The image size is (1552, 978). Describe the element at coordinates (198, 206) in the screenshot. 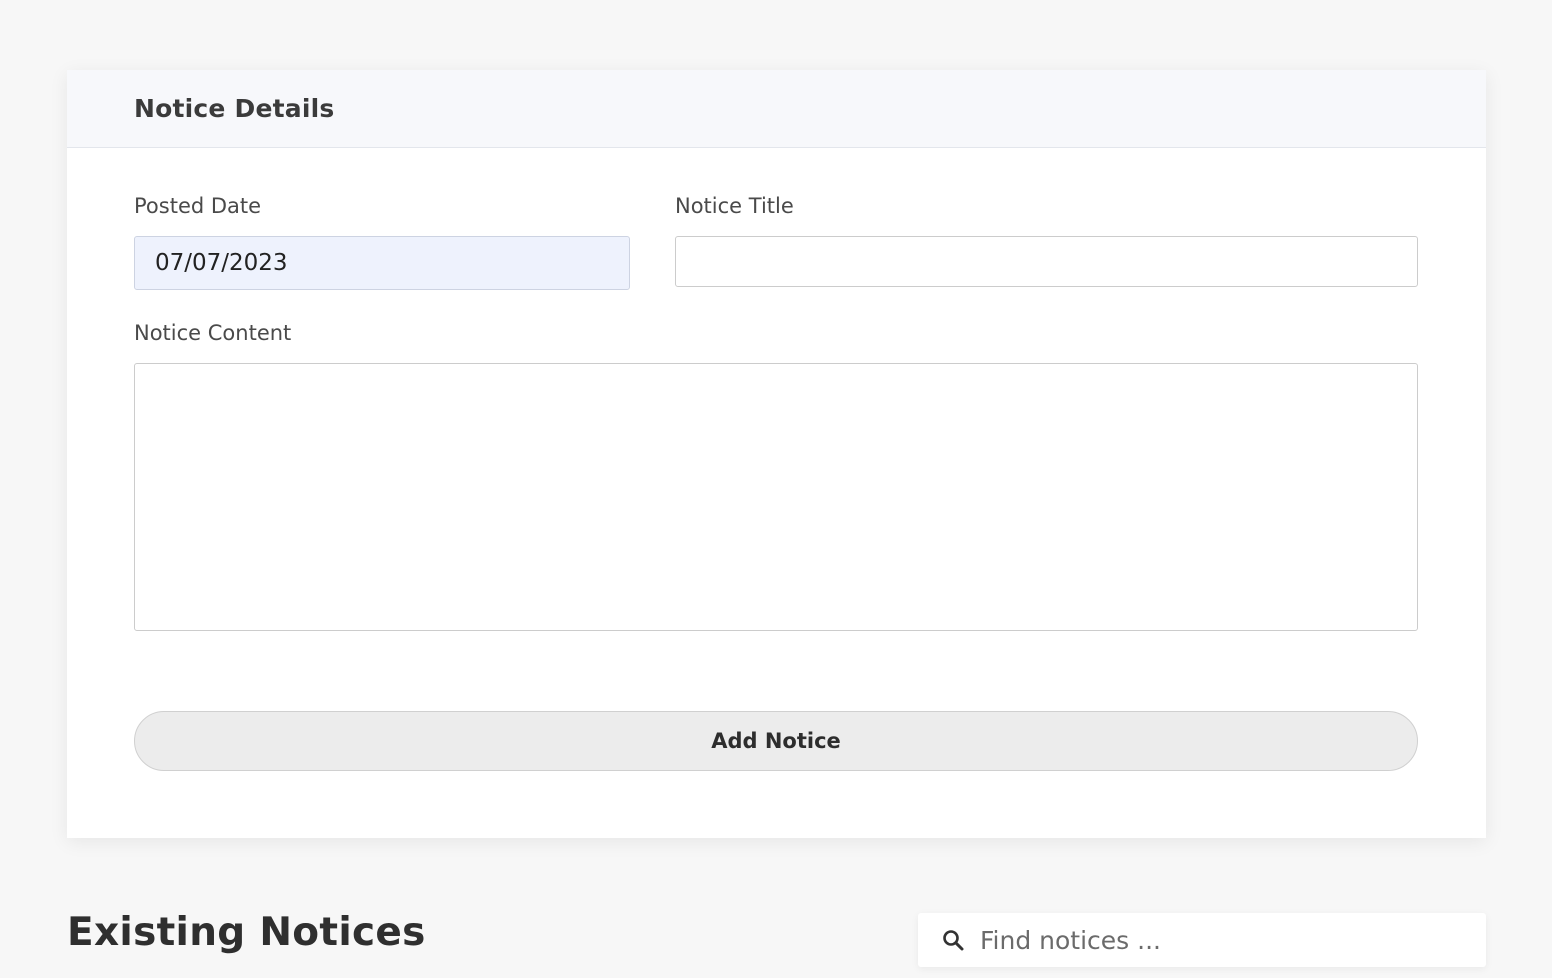

I see `posted-date-label: Posted Date` at that location.